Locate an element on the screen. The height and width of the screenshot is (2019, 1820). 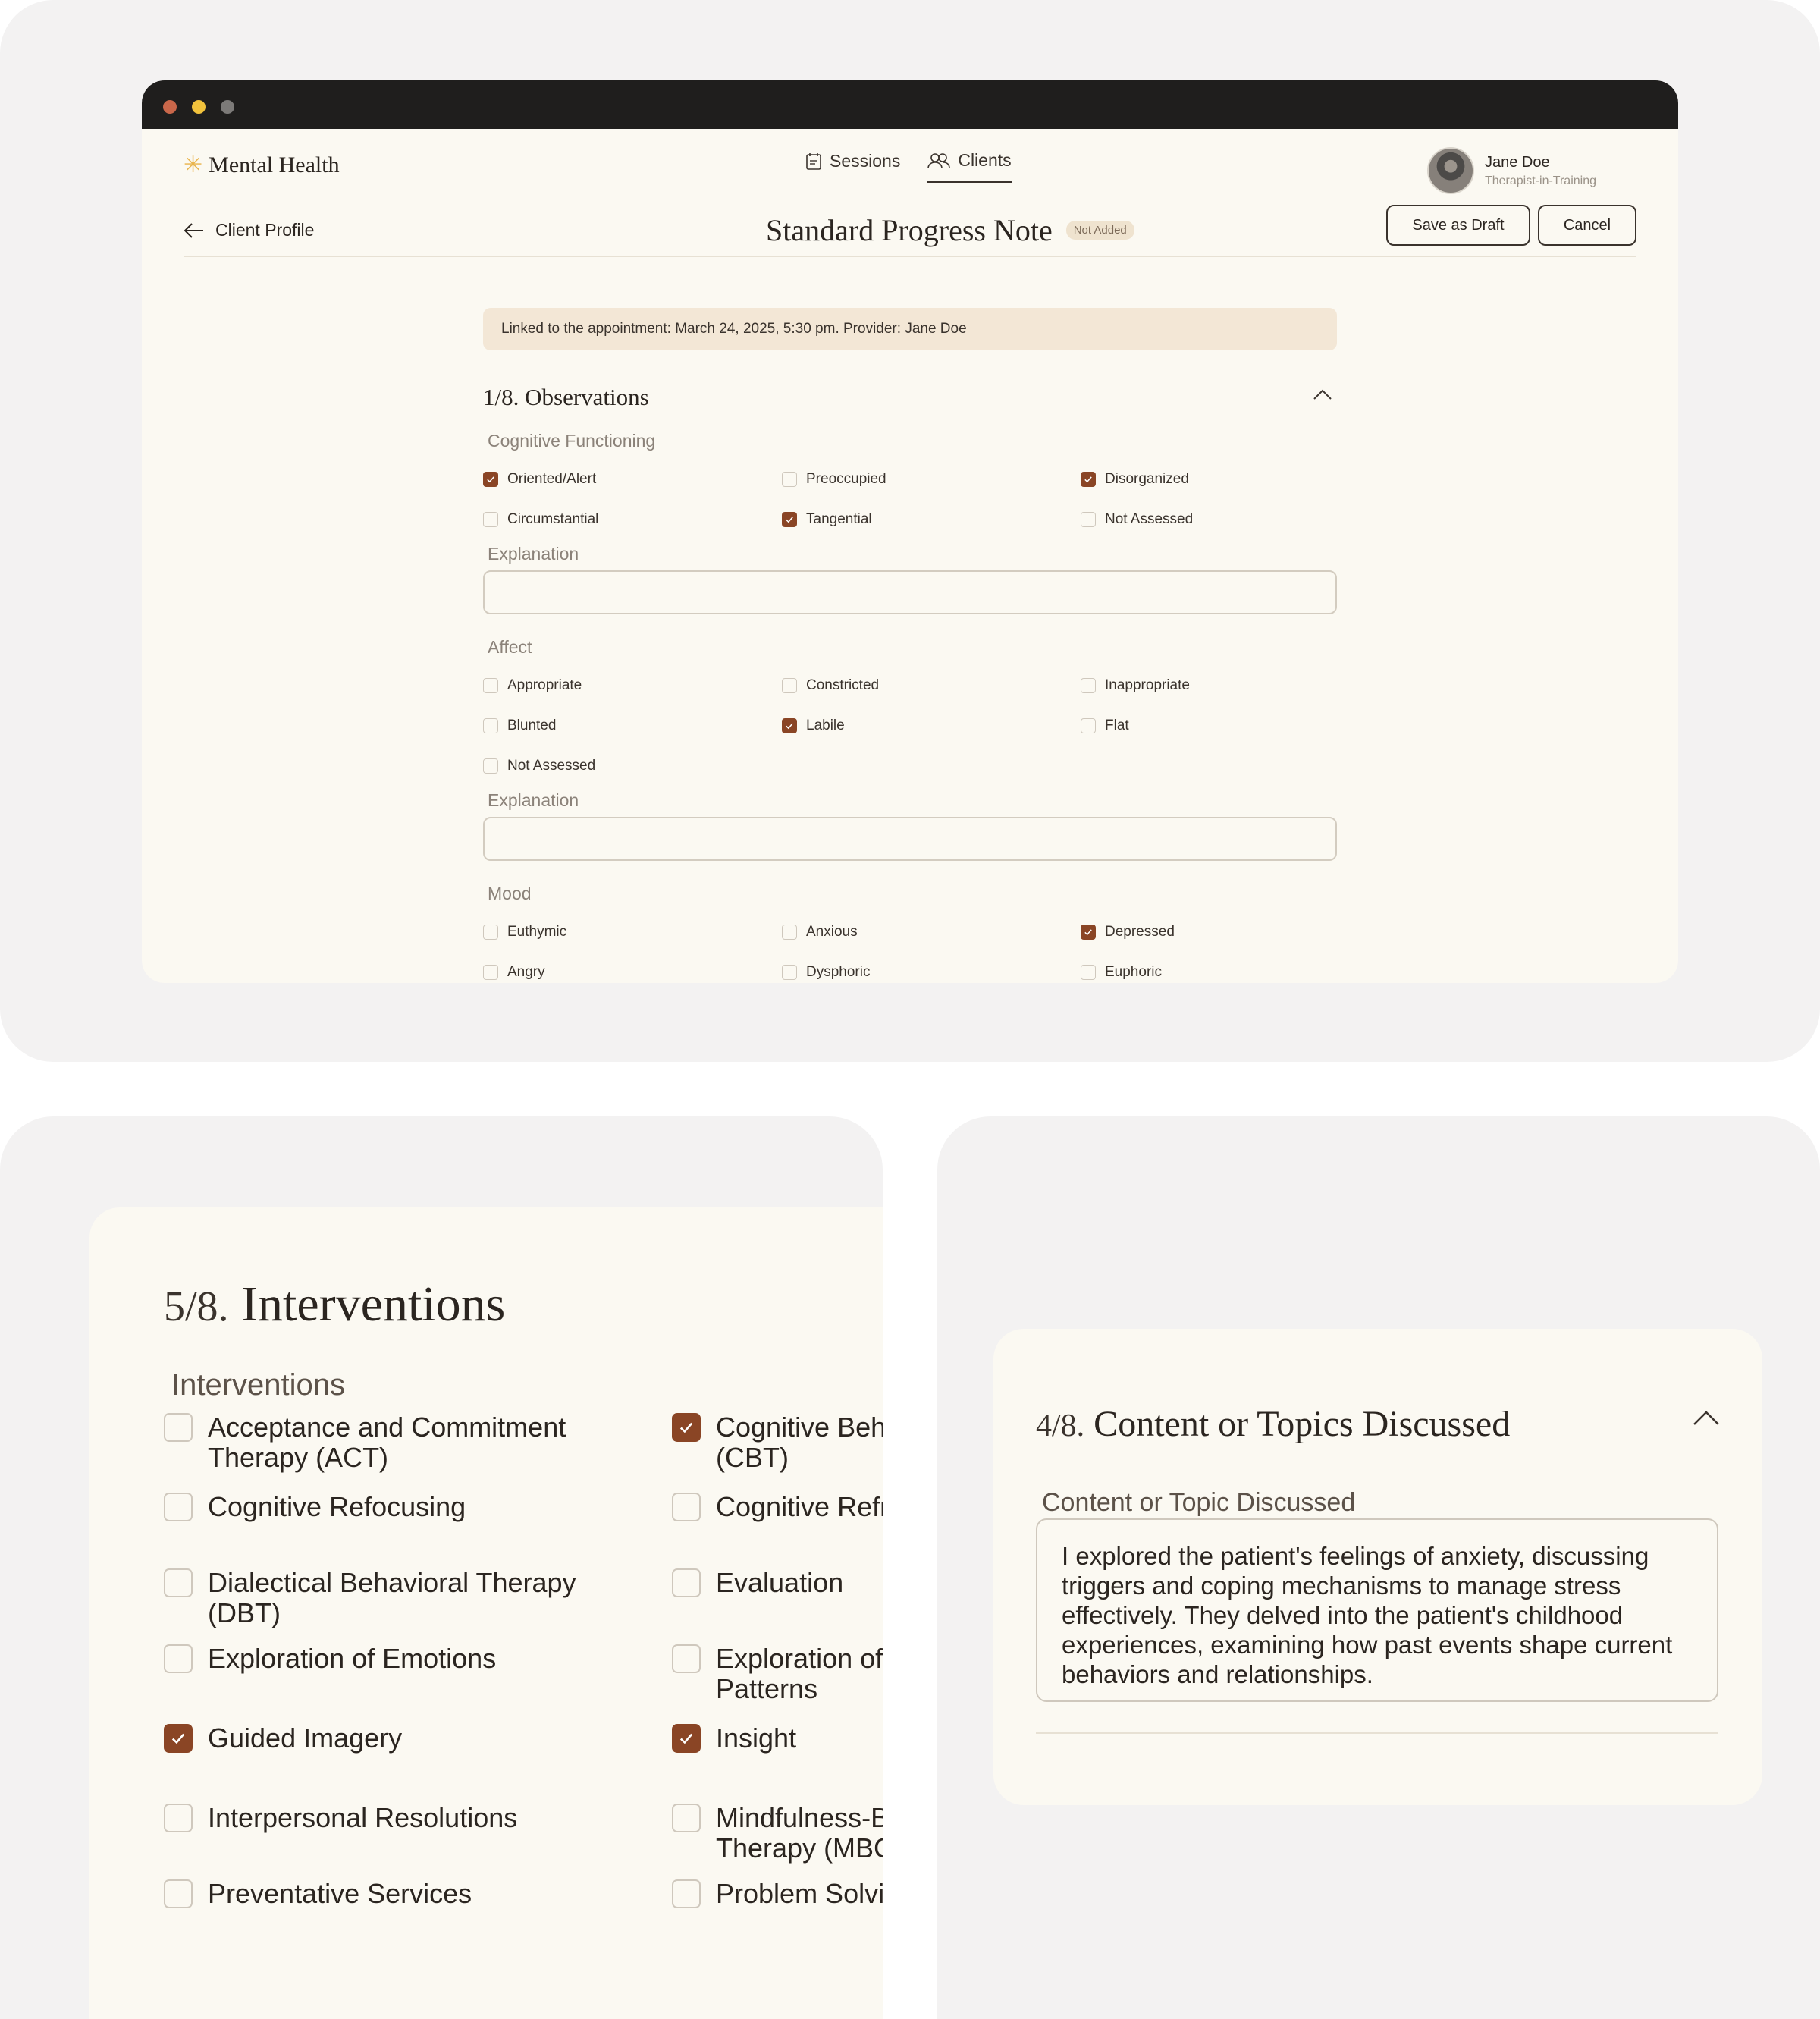
intervention-option: Dialectical Behavioral Therapy (DBT) is located at coordinates (370, 1598).